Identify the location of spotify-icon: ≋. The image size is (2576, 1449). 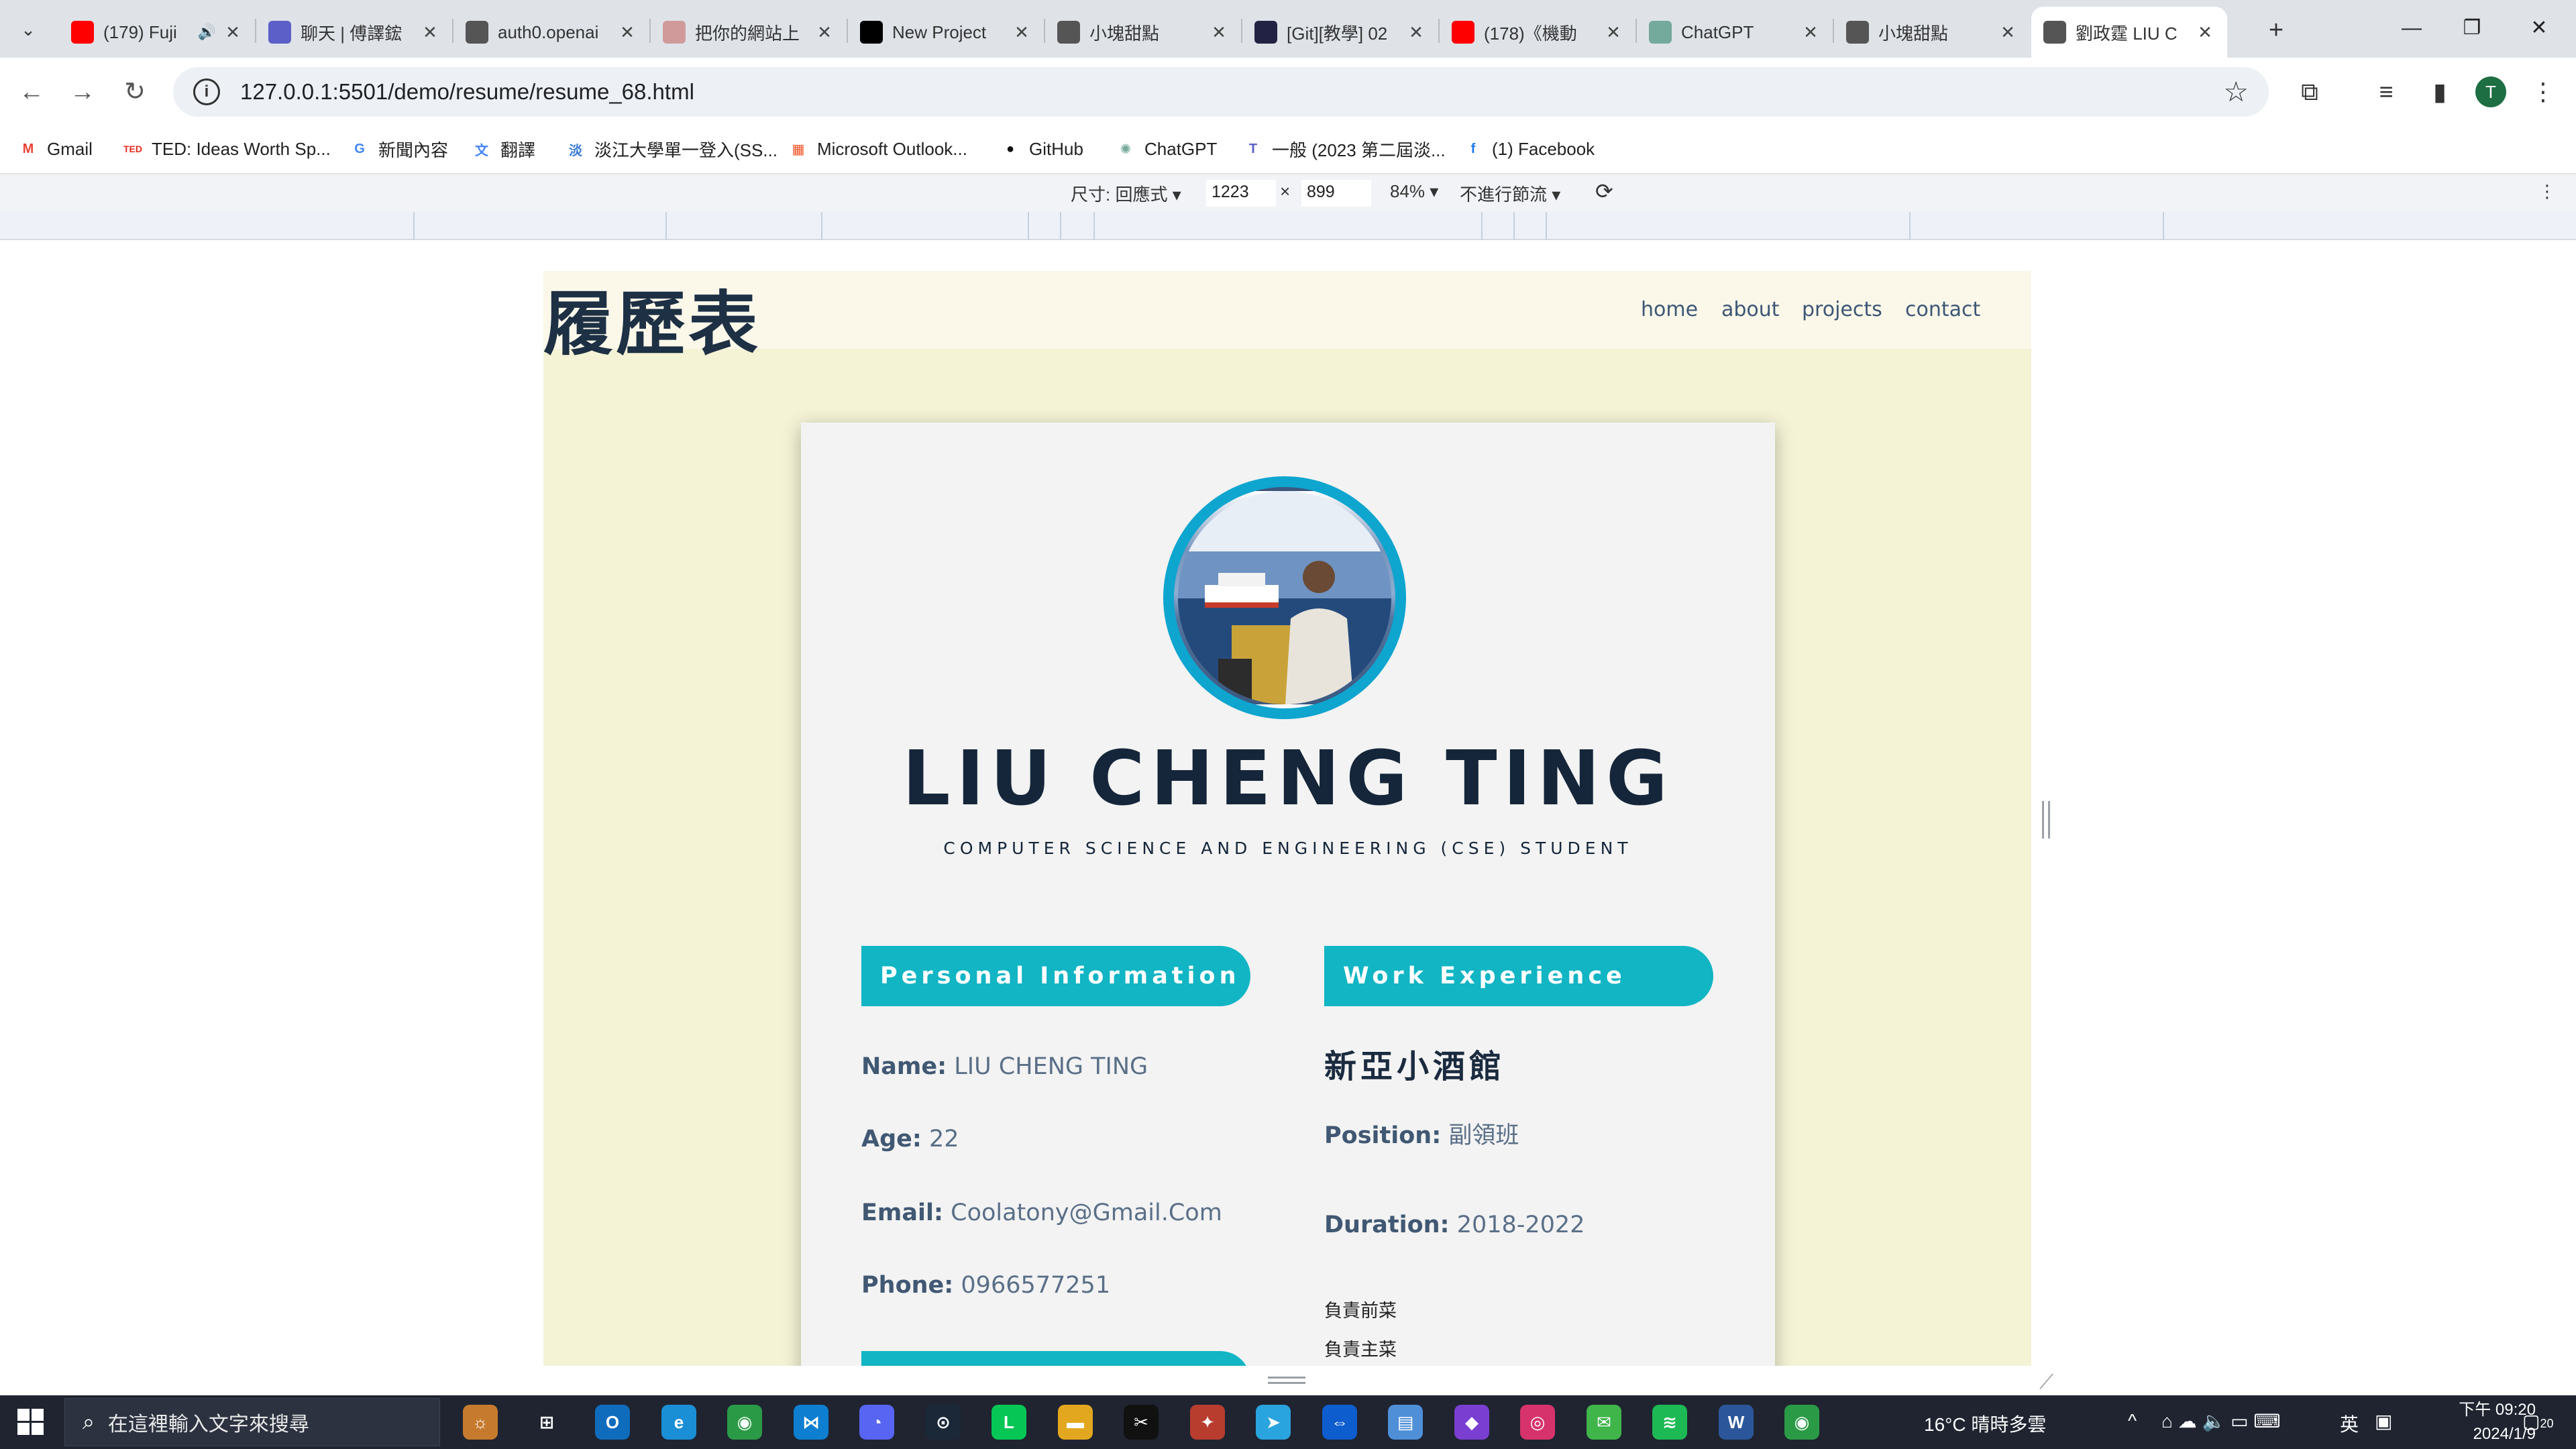
(1669, 1422).